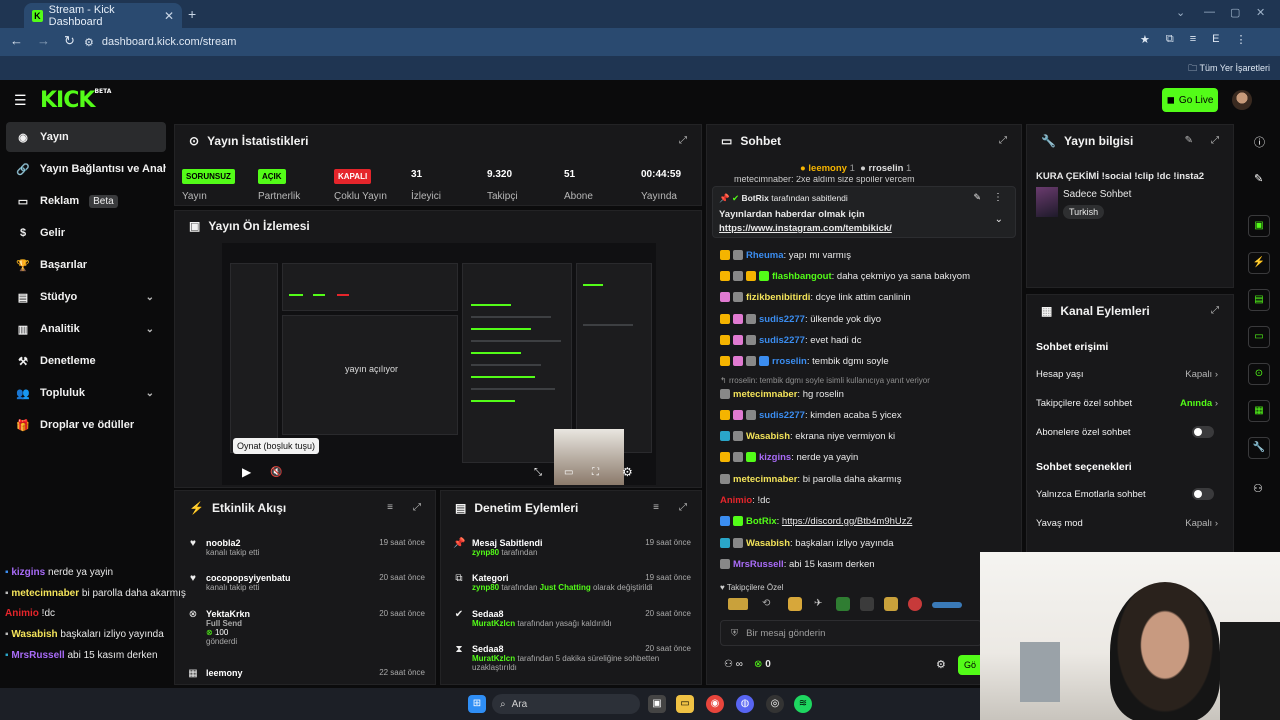  I want to click on sidebar-item-stream-key: 🔗 Yayın Bağlantısı ve Anahtar, so click(86, 169).